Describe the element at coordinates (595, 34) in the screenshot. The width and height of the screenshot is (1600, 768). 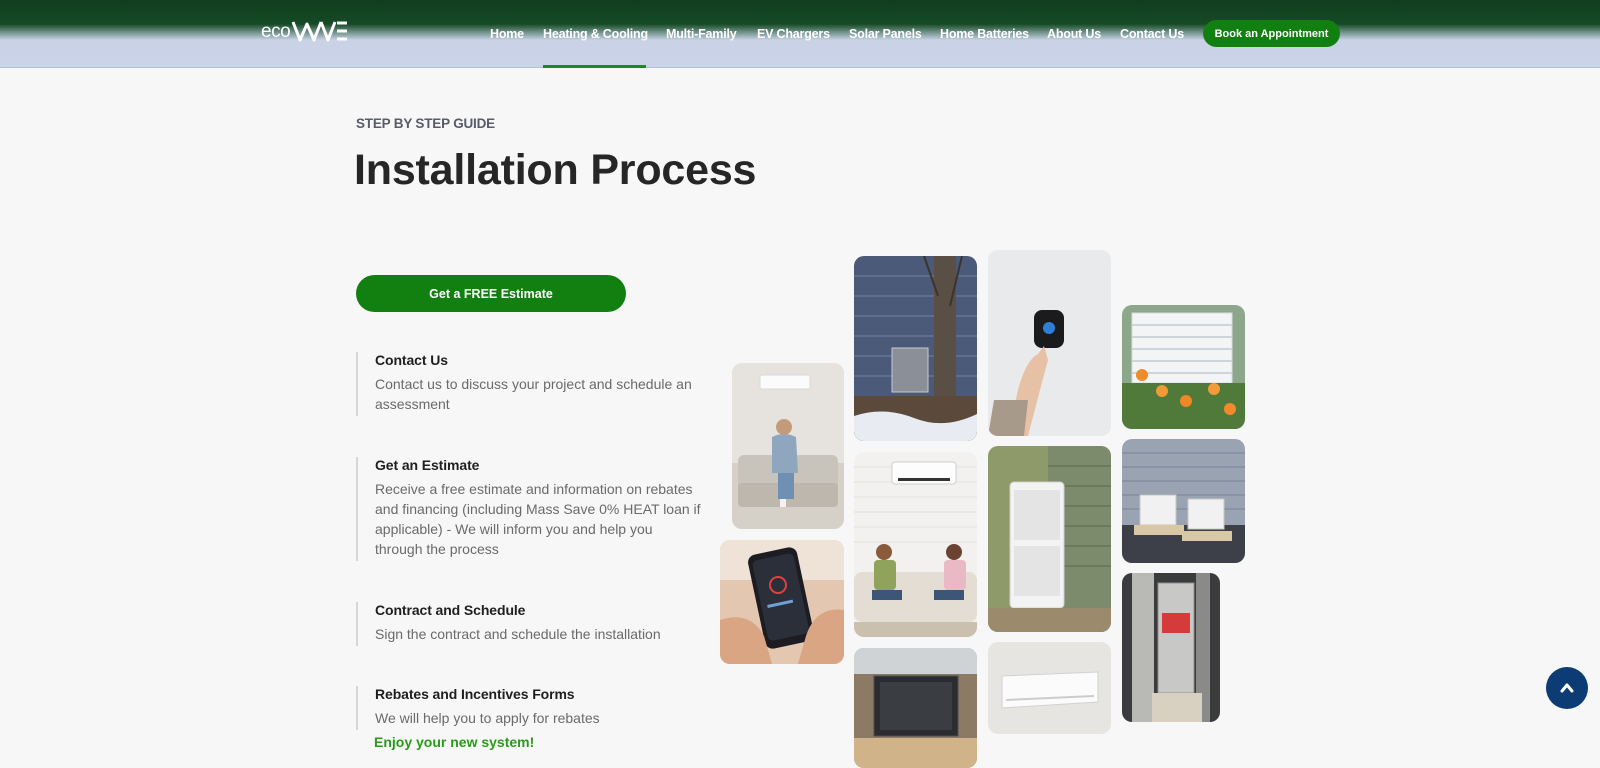
I see `nav-heating-cooling: Heating & Cooling` at that location.